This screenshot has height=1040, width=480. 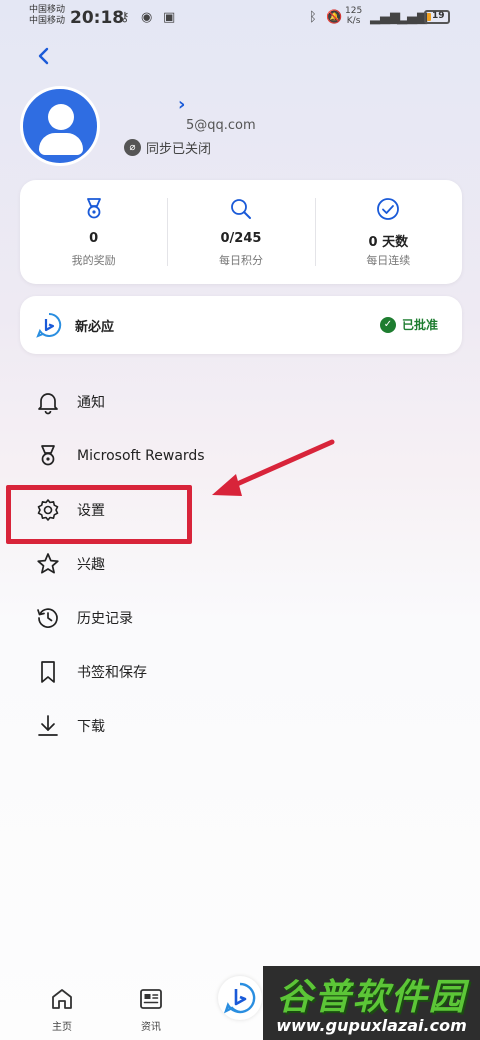 I want to click on stat-daily-points: 0/245 每日积分, so click(x=240, y=232).